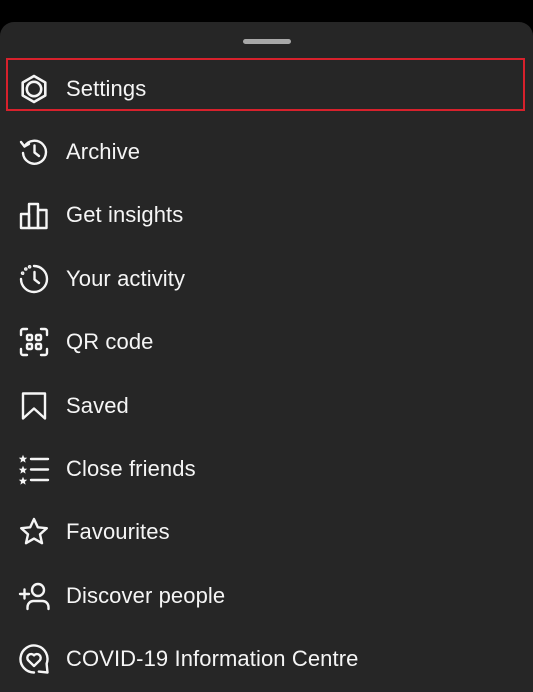  I want to click on menu-item-settings: Settings, so click(266, 88).